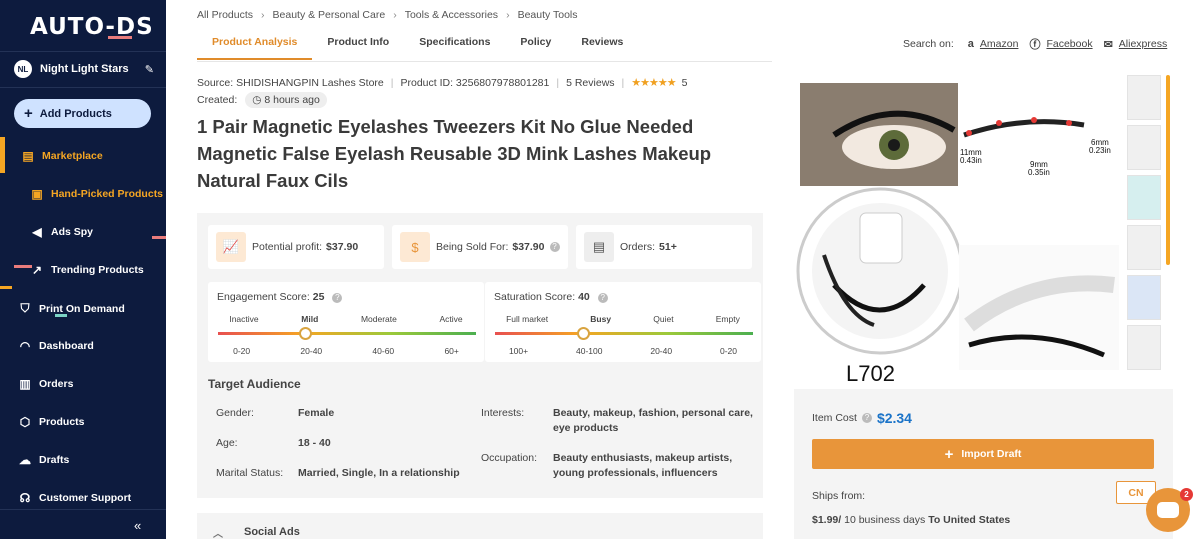 This screenshot has width=1200, height=539. Describe the element at coordinates (45, 384) in the screenshot. I see `sidebar-item-orders: ▥ Orders` at that location.